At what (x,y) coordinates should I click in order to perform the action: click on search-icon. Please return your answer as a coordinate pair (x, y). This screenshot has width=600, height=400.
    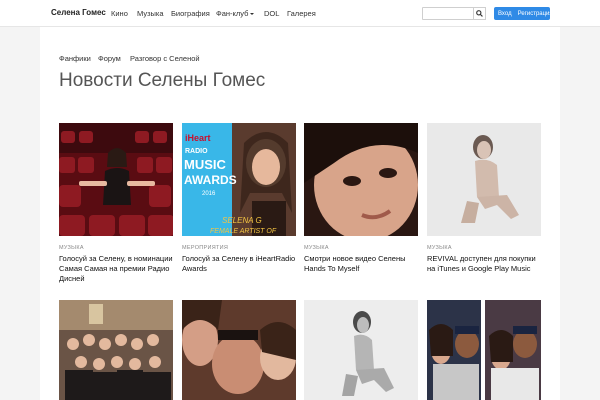
    Looking at the image, I should click on (479, 13).